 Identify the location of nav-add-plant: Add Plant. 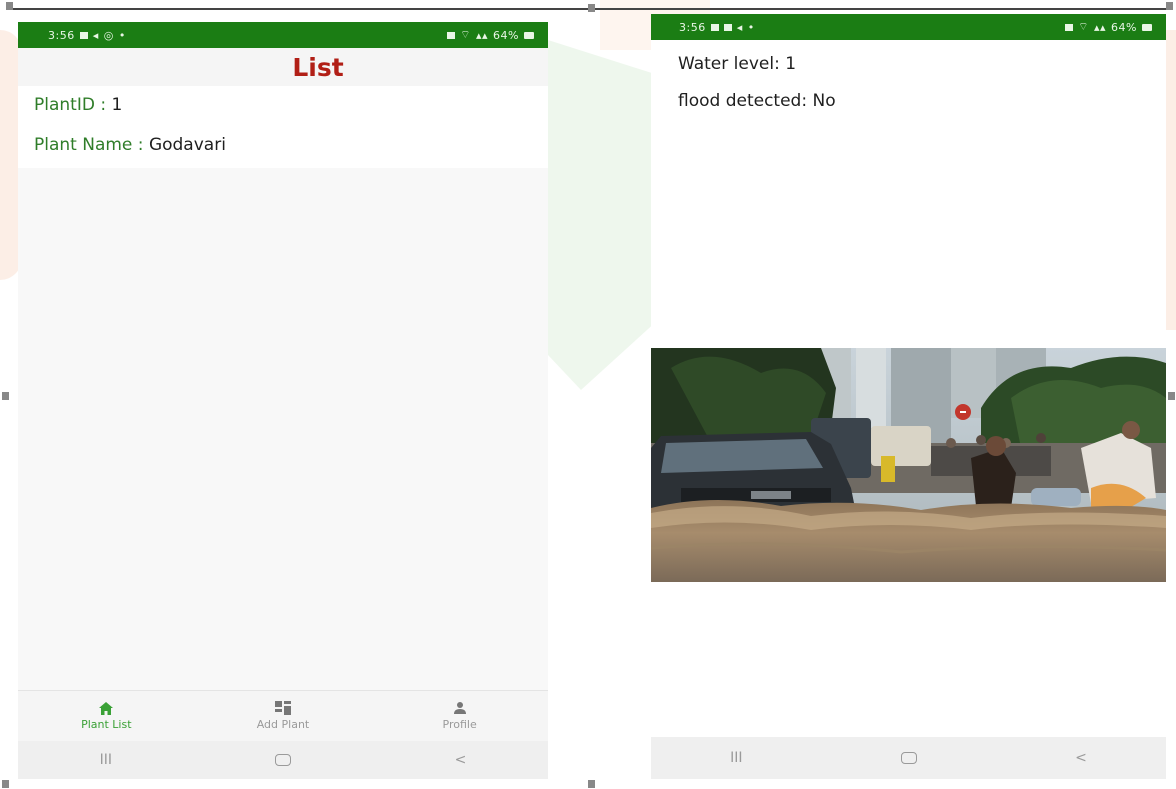
(283, 716).